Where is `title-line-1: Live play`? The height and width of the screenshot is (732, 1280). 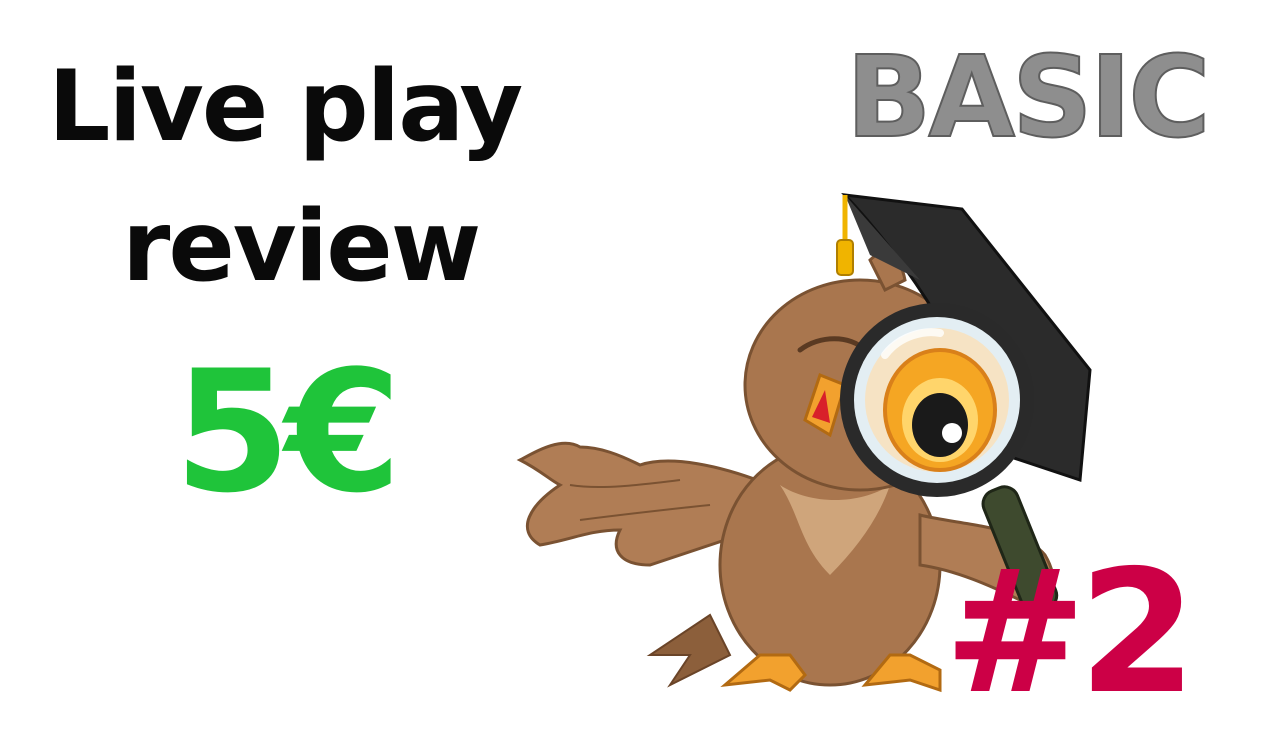 title-line-1: Live play is located at coordinates (285, 107).